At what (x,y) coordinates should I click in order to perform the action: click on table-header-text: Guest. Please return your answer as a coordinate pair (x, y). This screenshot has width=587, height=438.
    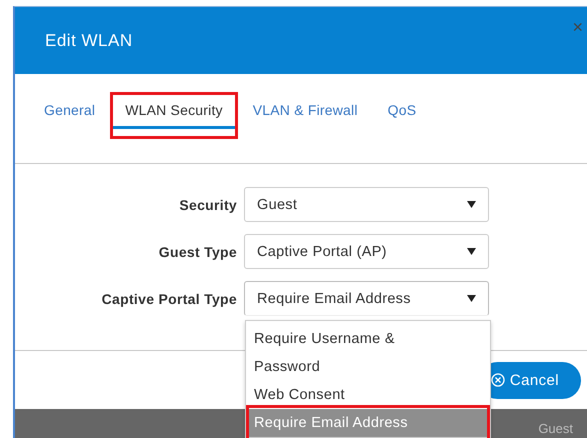
    Looking at the image, I should click on (555, 428).